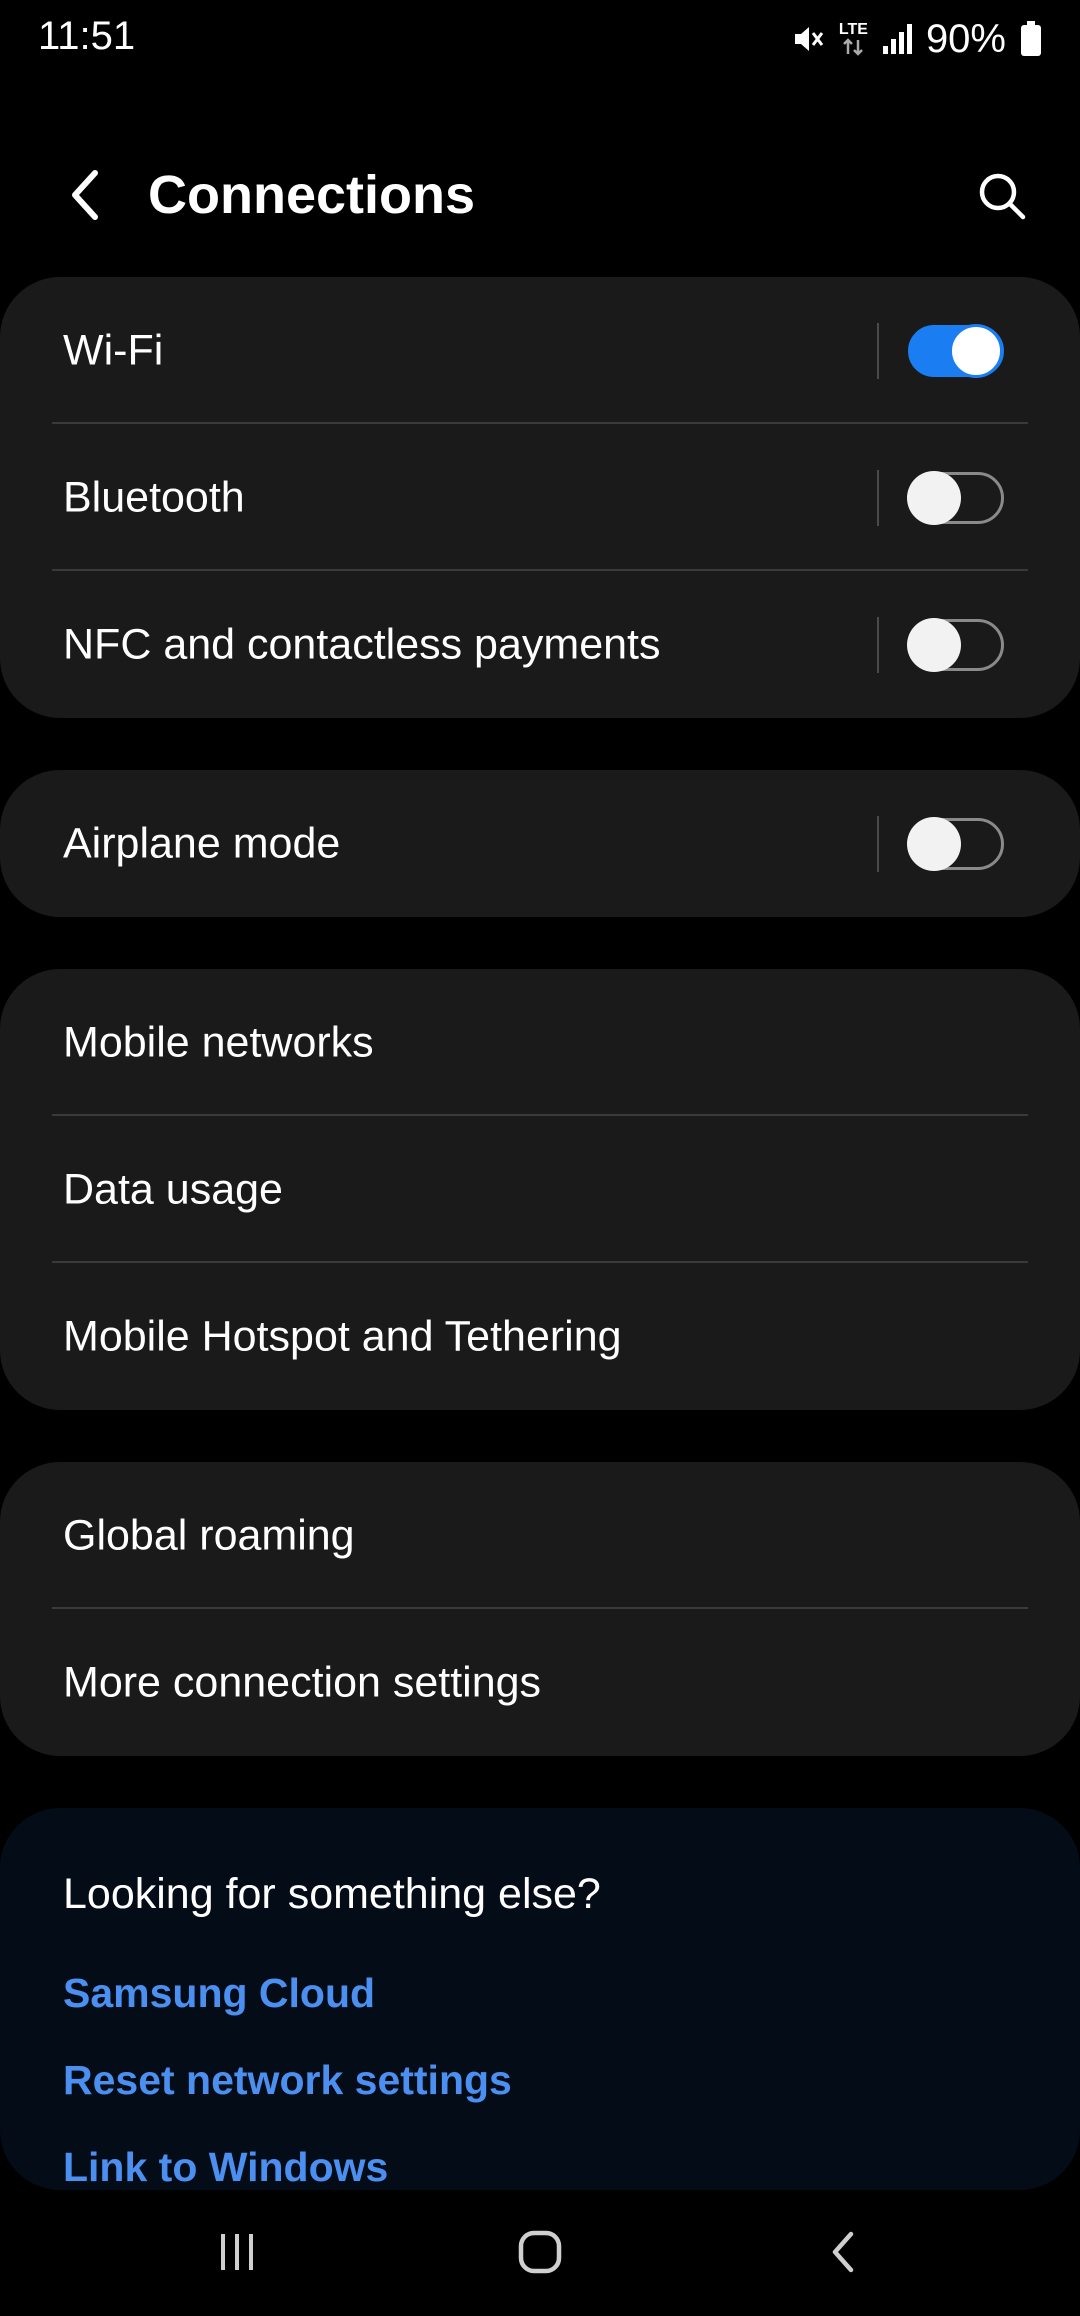 Image resolution: width=1080 pixels, height=2316 pixels. I want to click on bluetooth-label: Bluetooth, so click(154, 497).